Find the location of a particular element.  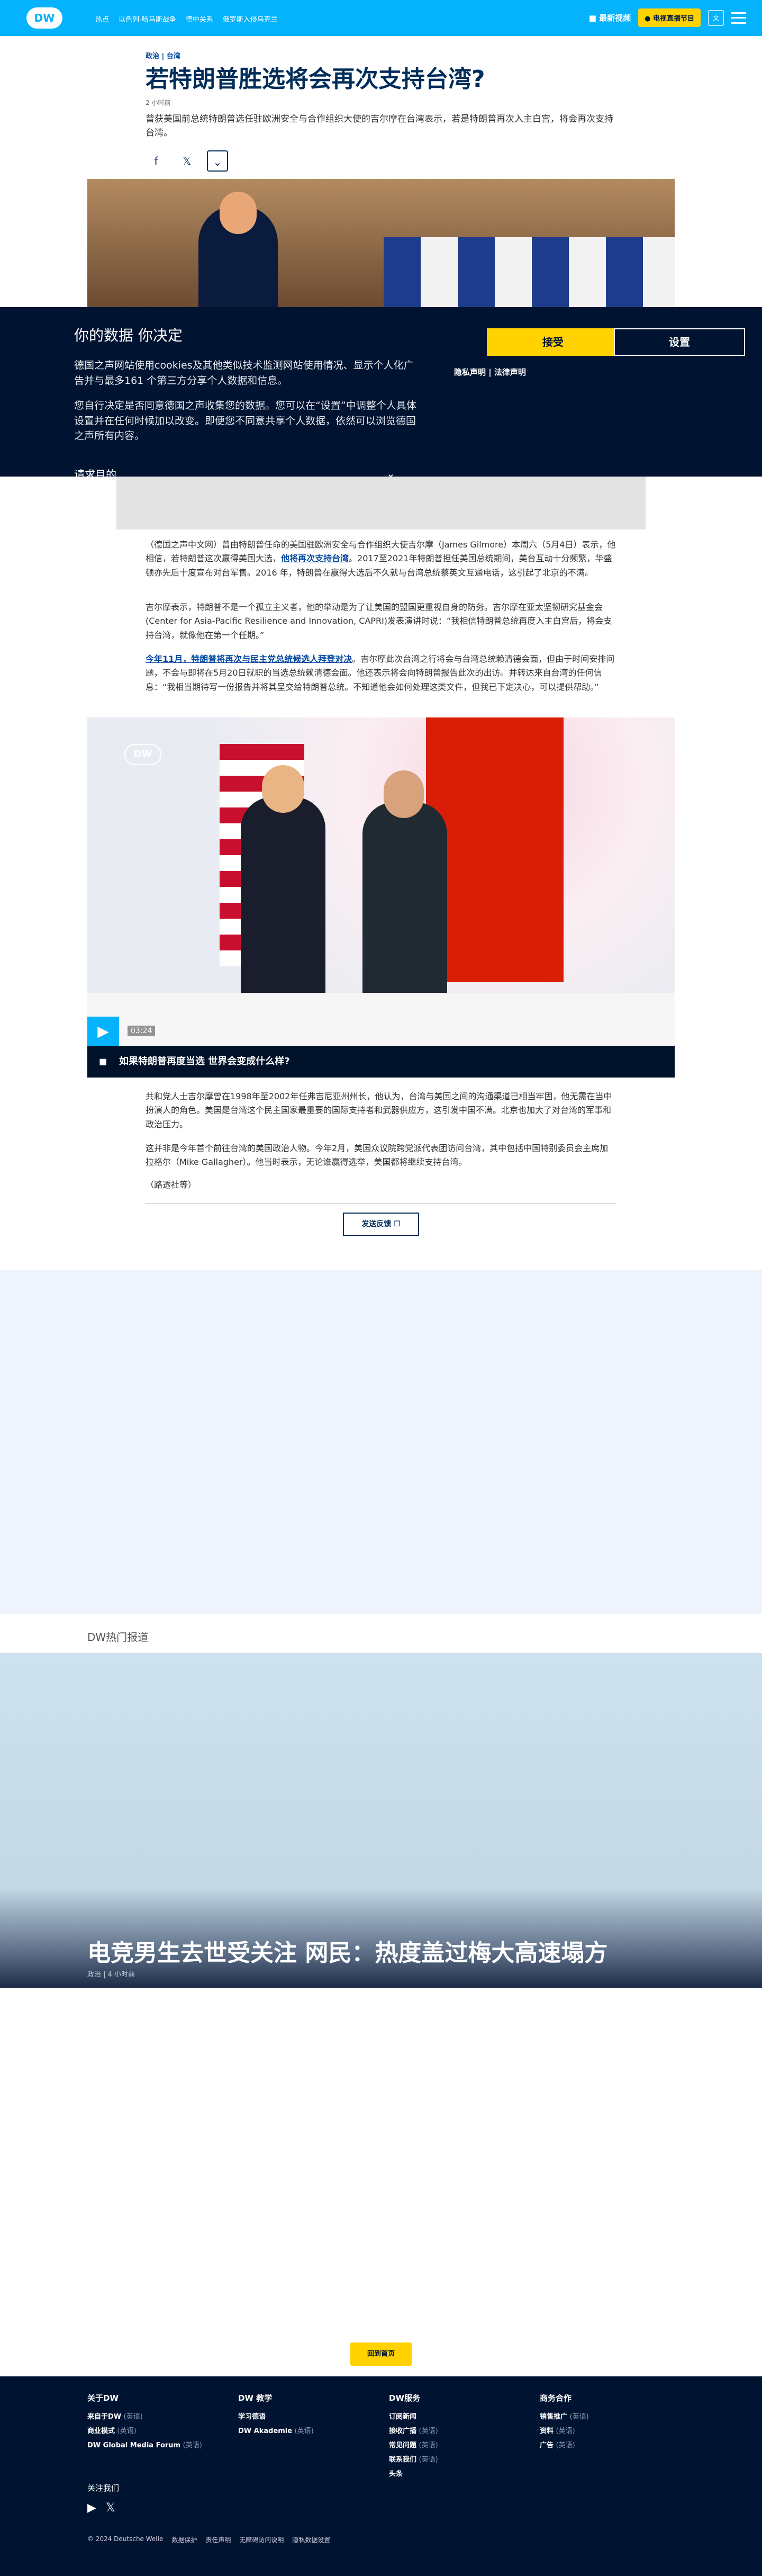

footer-link: 学习德语 is located at coordinates (276, 2416).